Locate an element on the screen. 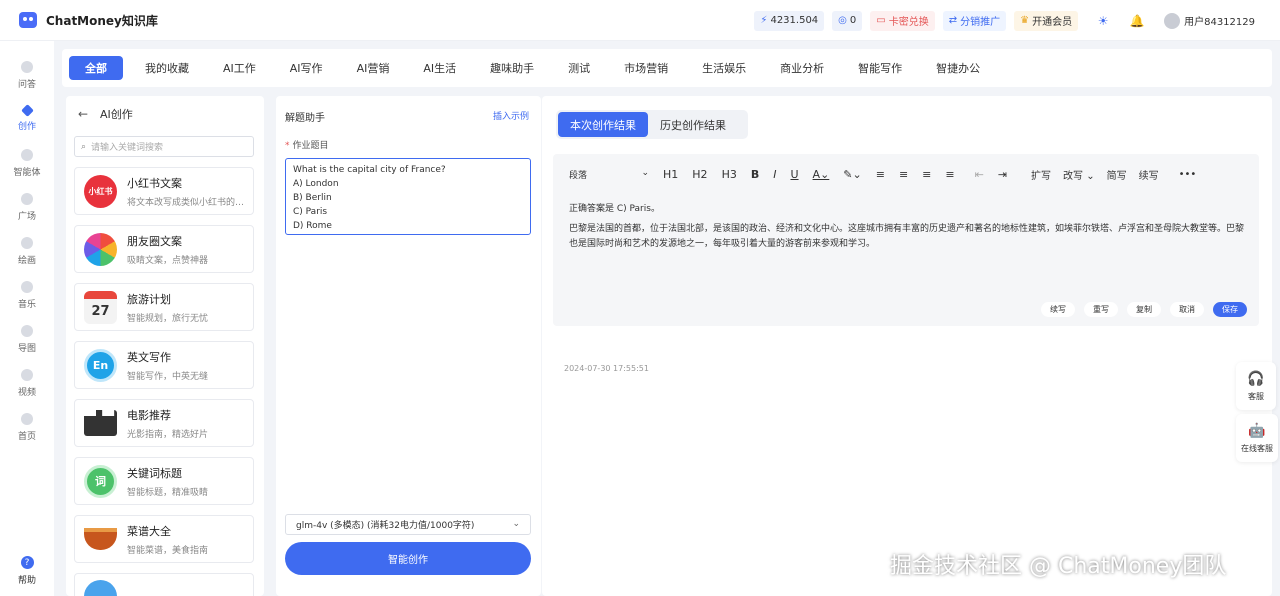 The height and width of the screenshot is (596, 1280). left-nav: 问答 创作 智能体 广场 绘画 音乐 导图 视频 首页 ? 帮助 is located at coordinates (27, 318).